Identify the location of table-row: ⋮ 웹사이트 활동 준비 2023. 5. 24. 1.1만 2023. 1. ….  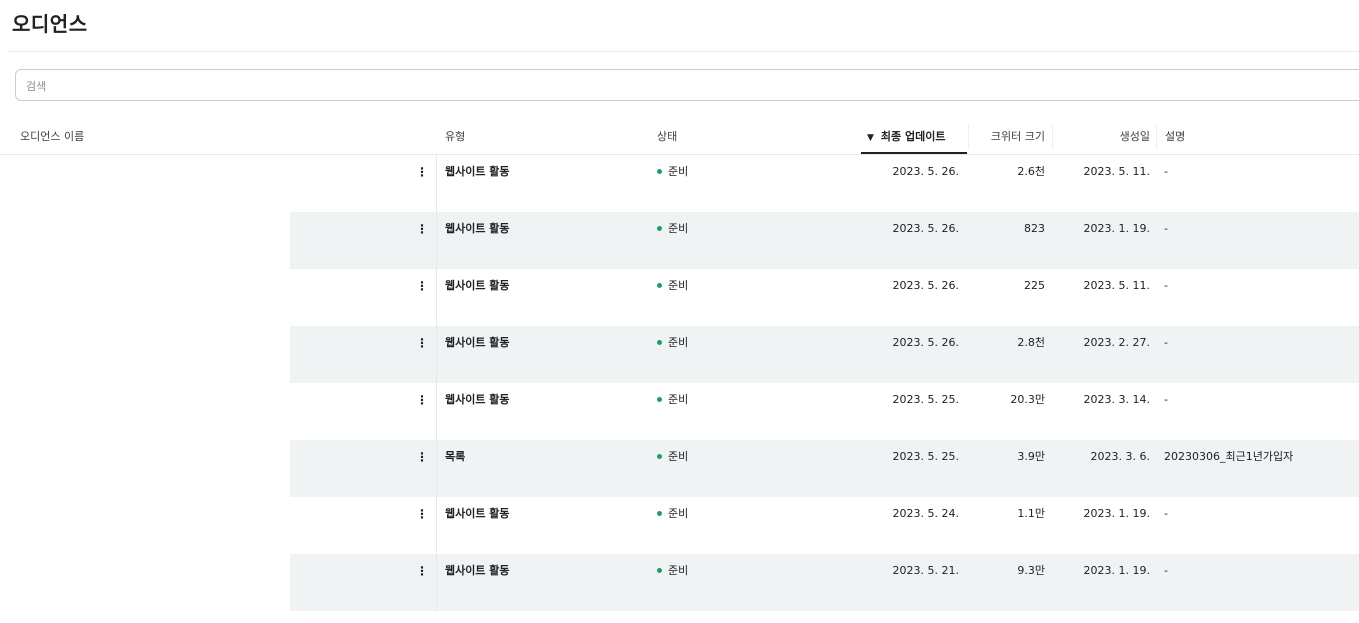
(679, 525).